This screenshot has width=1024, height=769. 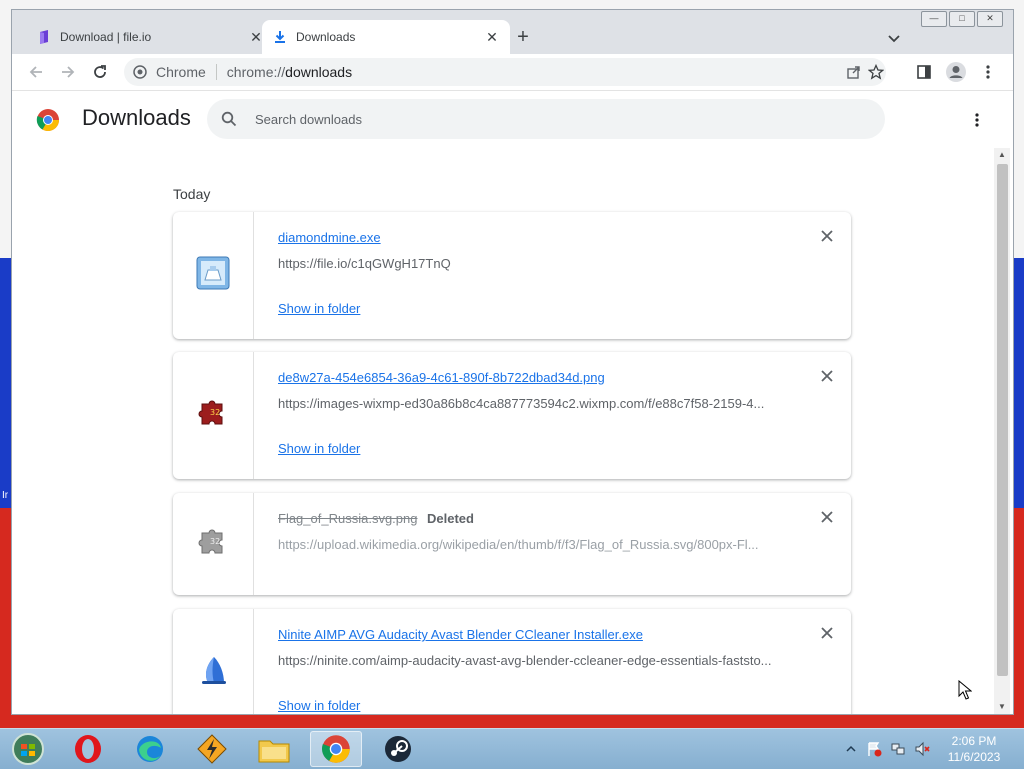 I want to click on back-arrow-icon, so click(x=35, y=72).